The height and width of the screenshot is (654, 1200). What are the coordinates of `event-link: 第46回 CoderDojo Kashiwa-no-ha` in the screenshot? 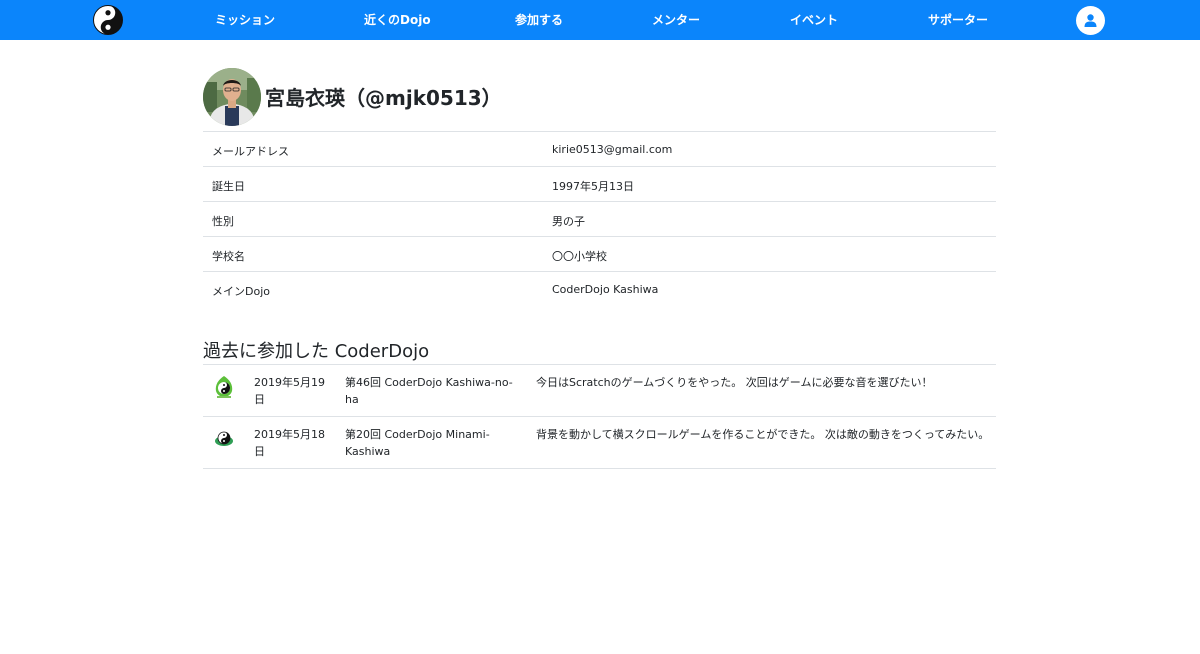 It's located at (435, 391).